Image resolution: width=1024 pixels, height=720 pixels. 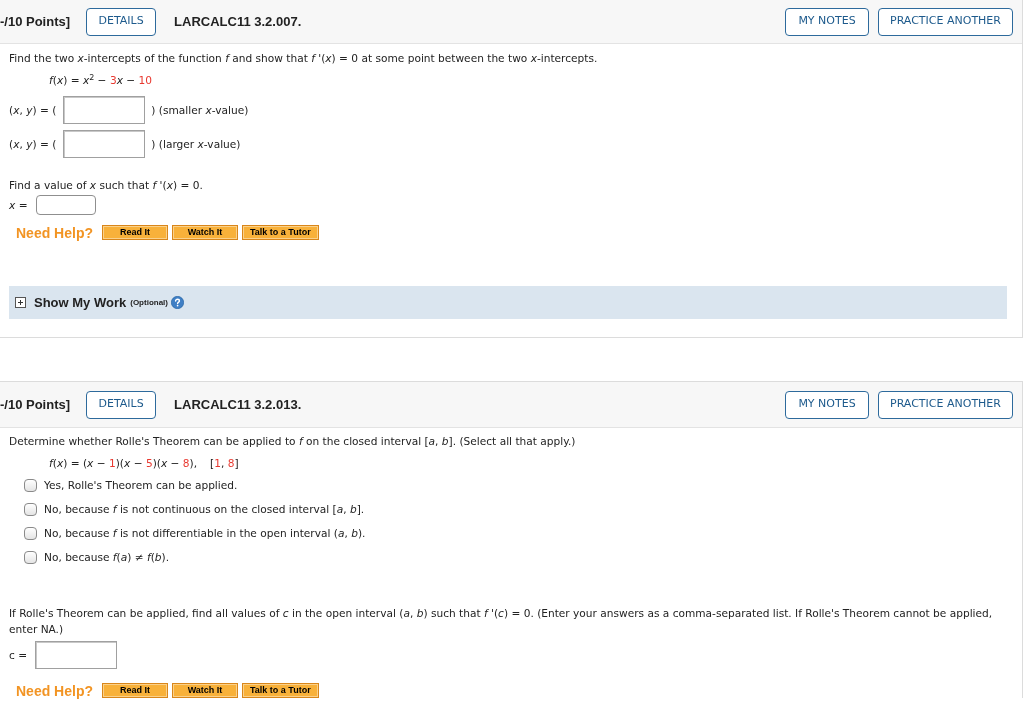 I want to click on help-icon, so click(x=177, y=302).